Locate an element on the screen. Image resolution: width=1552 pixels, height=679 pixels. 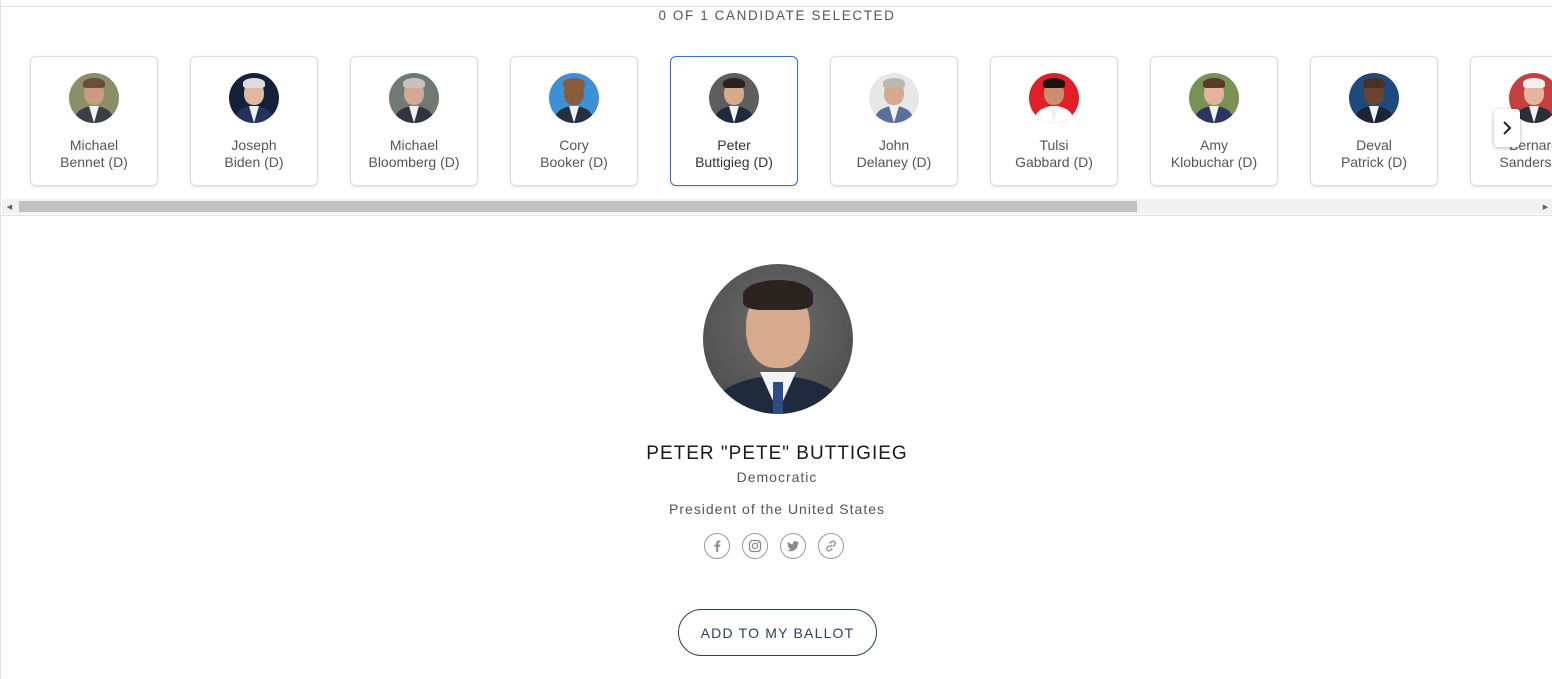
top-border is located at coordinates (776, 6).